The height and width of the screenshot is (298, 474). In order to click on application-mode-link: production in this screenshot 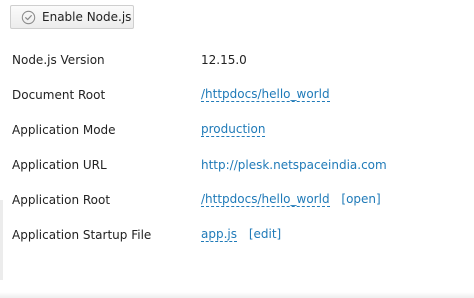, I will do `click(233, 129)`.